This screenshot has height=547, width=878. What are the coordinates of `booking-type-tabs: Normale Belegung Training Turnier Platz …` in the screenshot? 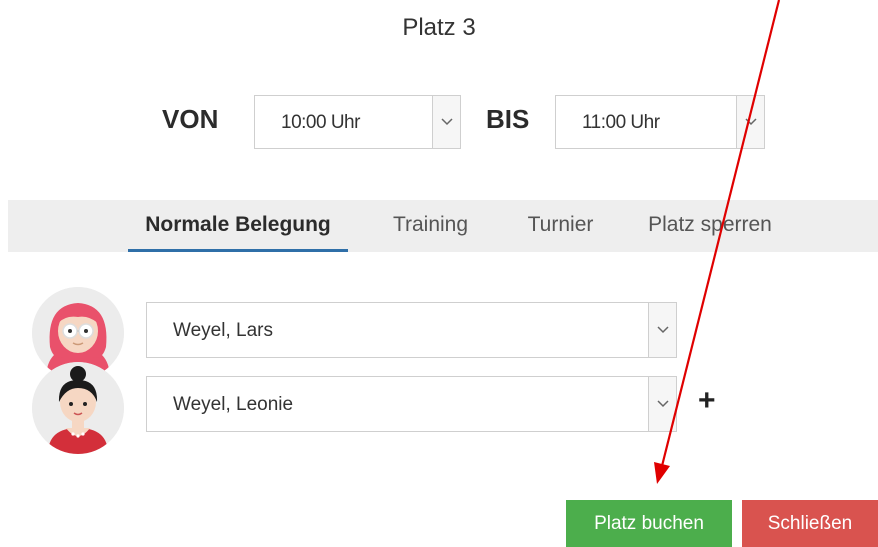 It's located at (443, 226).